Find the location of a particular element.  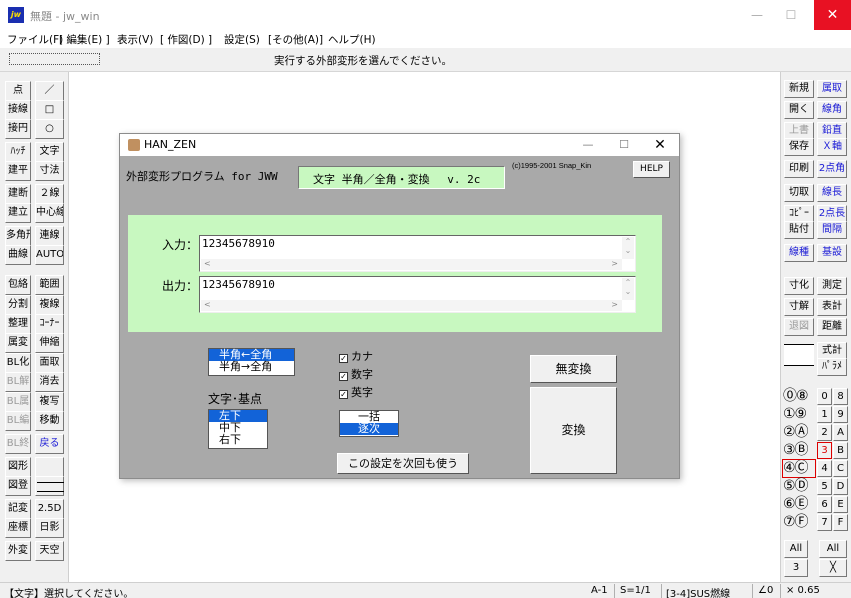

right-tool-8-0: 線種 is located at coordinates (799, 253).